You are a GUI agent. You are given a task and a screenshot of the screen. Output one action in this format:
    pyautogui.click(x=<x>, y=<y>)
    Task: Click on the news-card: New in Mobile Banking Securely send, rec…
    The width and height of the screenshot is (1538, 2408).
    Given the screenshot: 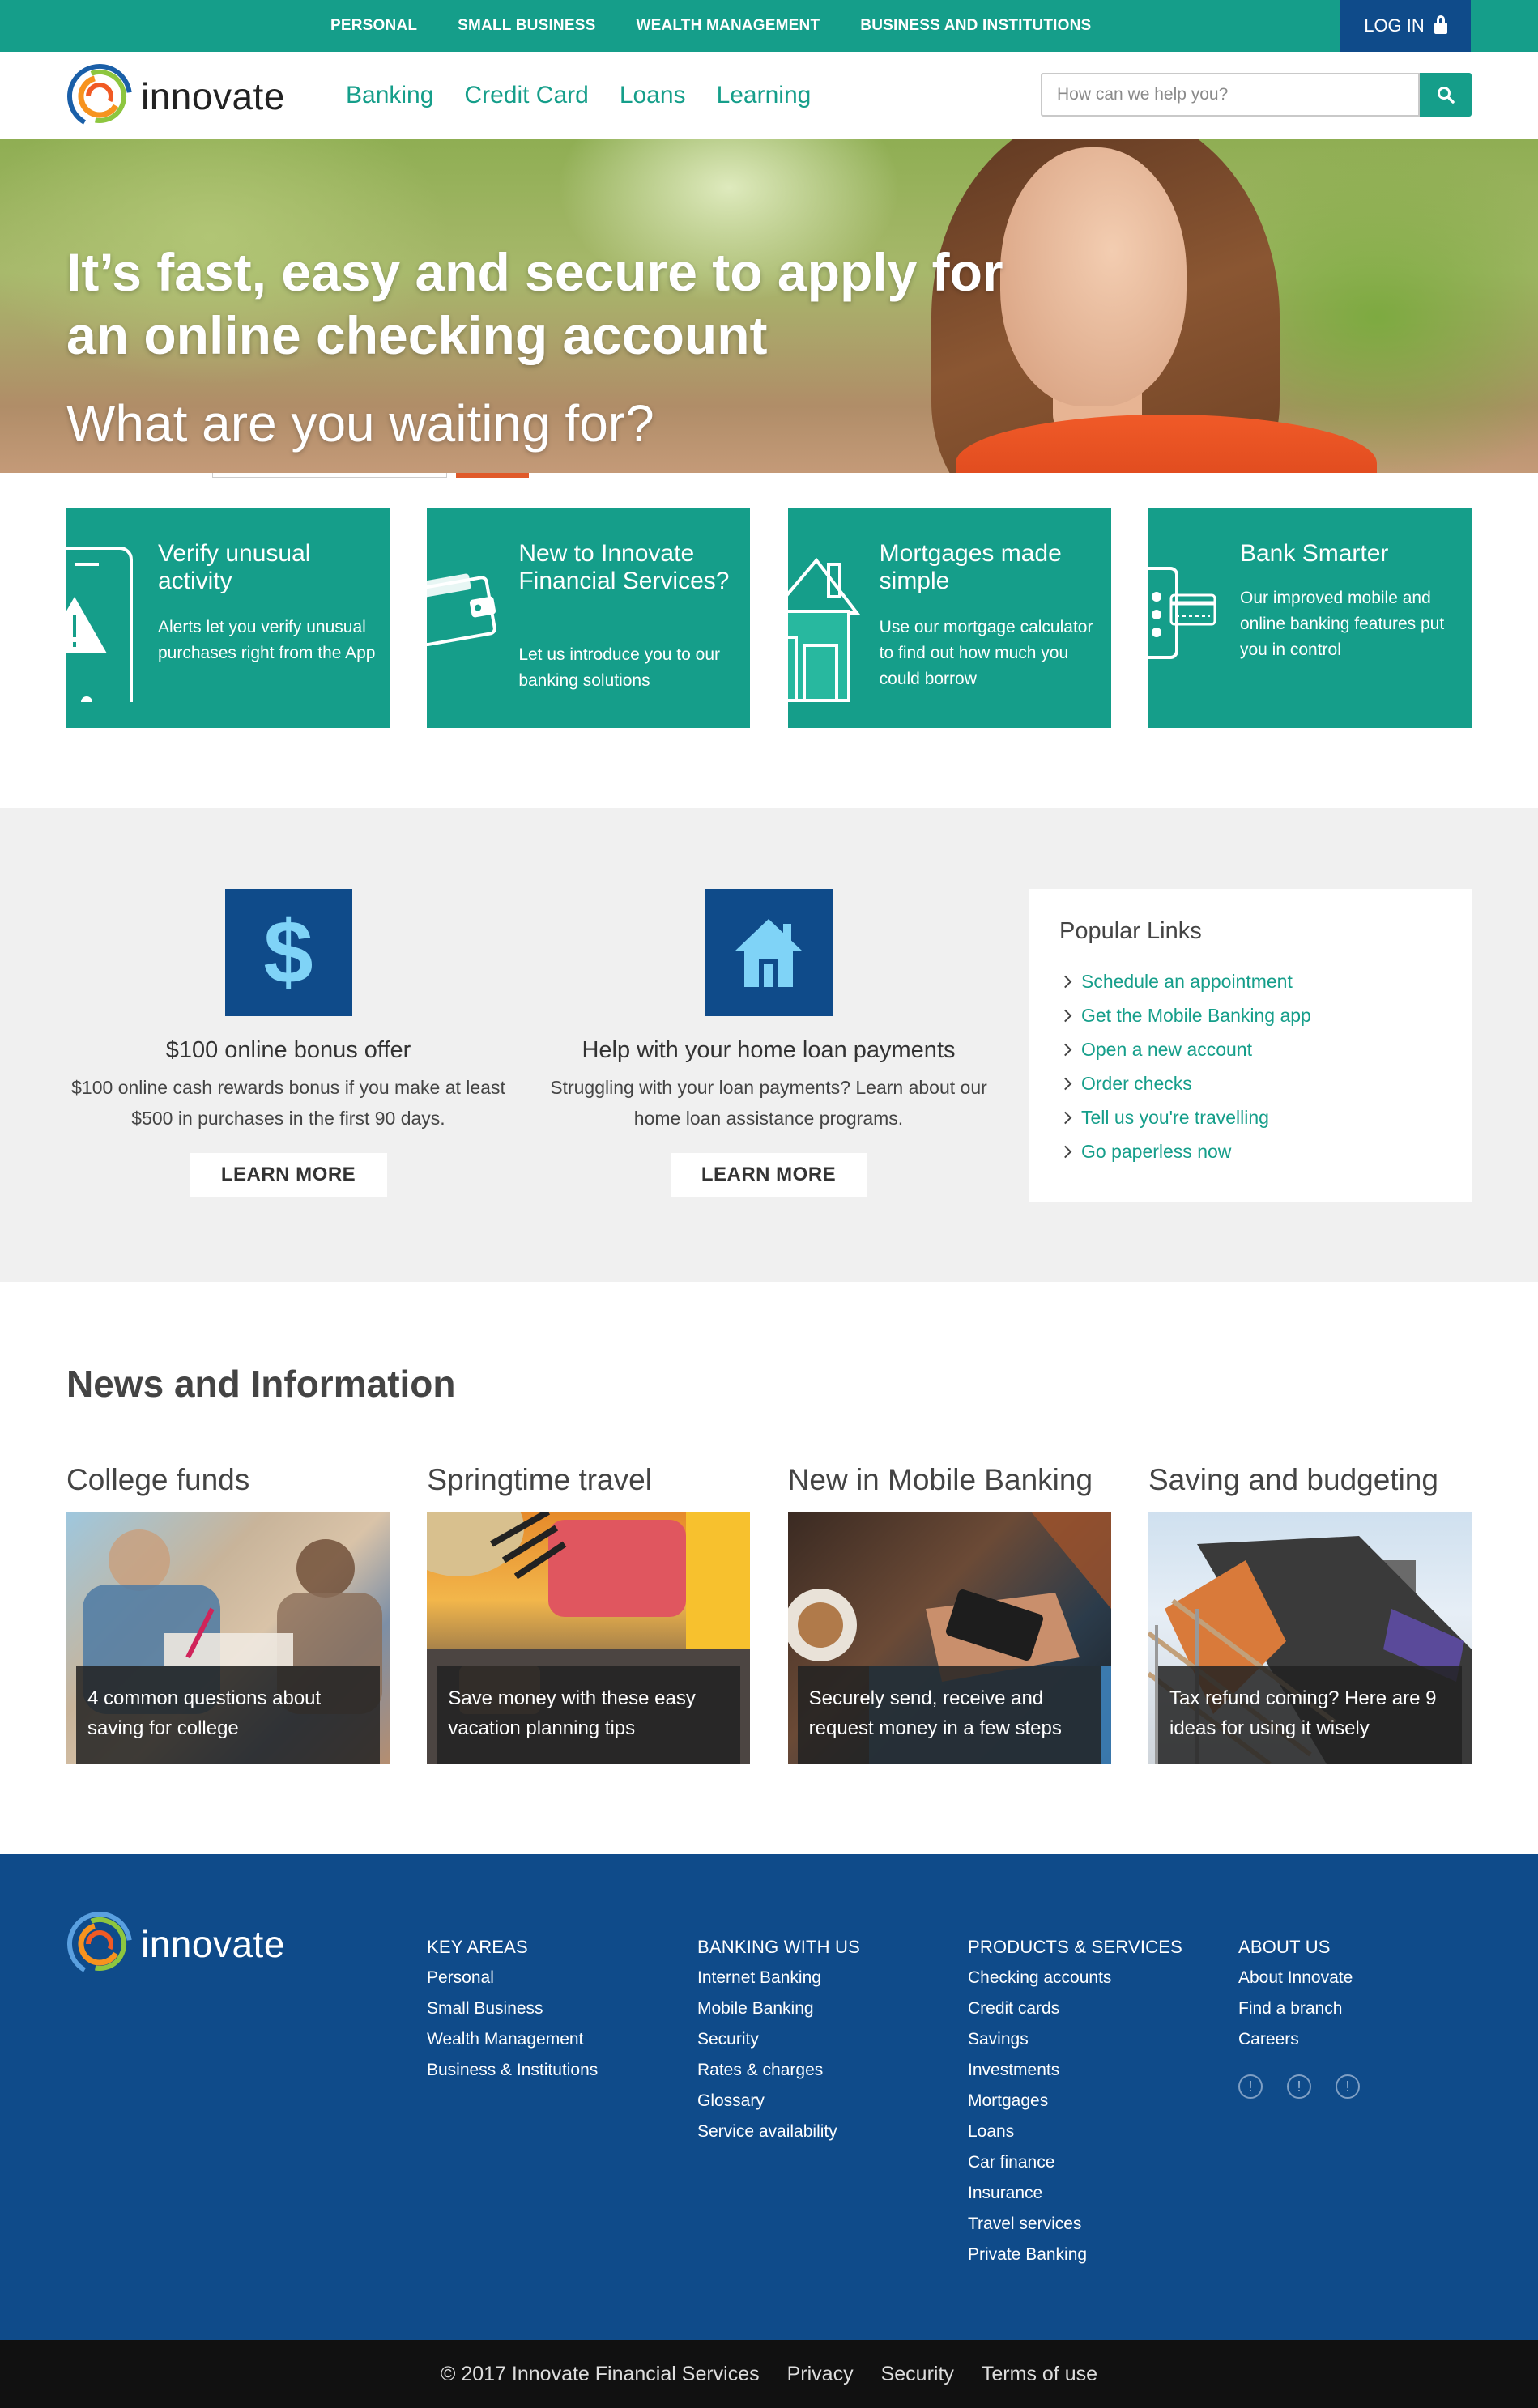 What is the action you would take?
    pyautogui.click(x=949, y=1613)
    